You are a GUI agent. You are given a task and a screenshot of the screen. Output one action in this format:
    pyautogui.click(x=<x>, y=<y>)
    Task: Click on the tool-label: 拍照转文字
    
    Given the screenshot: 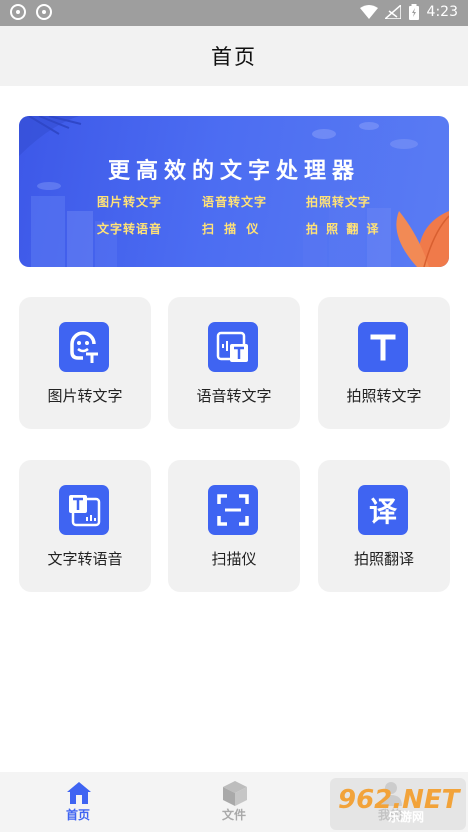 What is the action you would take?
    pyautogui.click(x=384, y=396)
    